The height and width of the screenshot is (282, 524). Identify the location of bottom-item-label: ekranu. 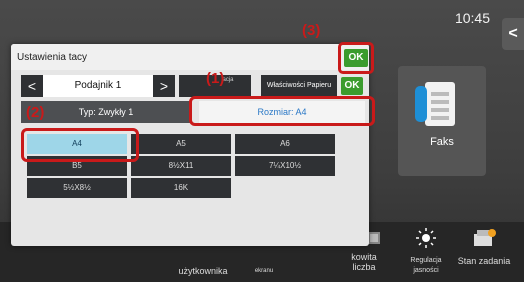
(264, 271).